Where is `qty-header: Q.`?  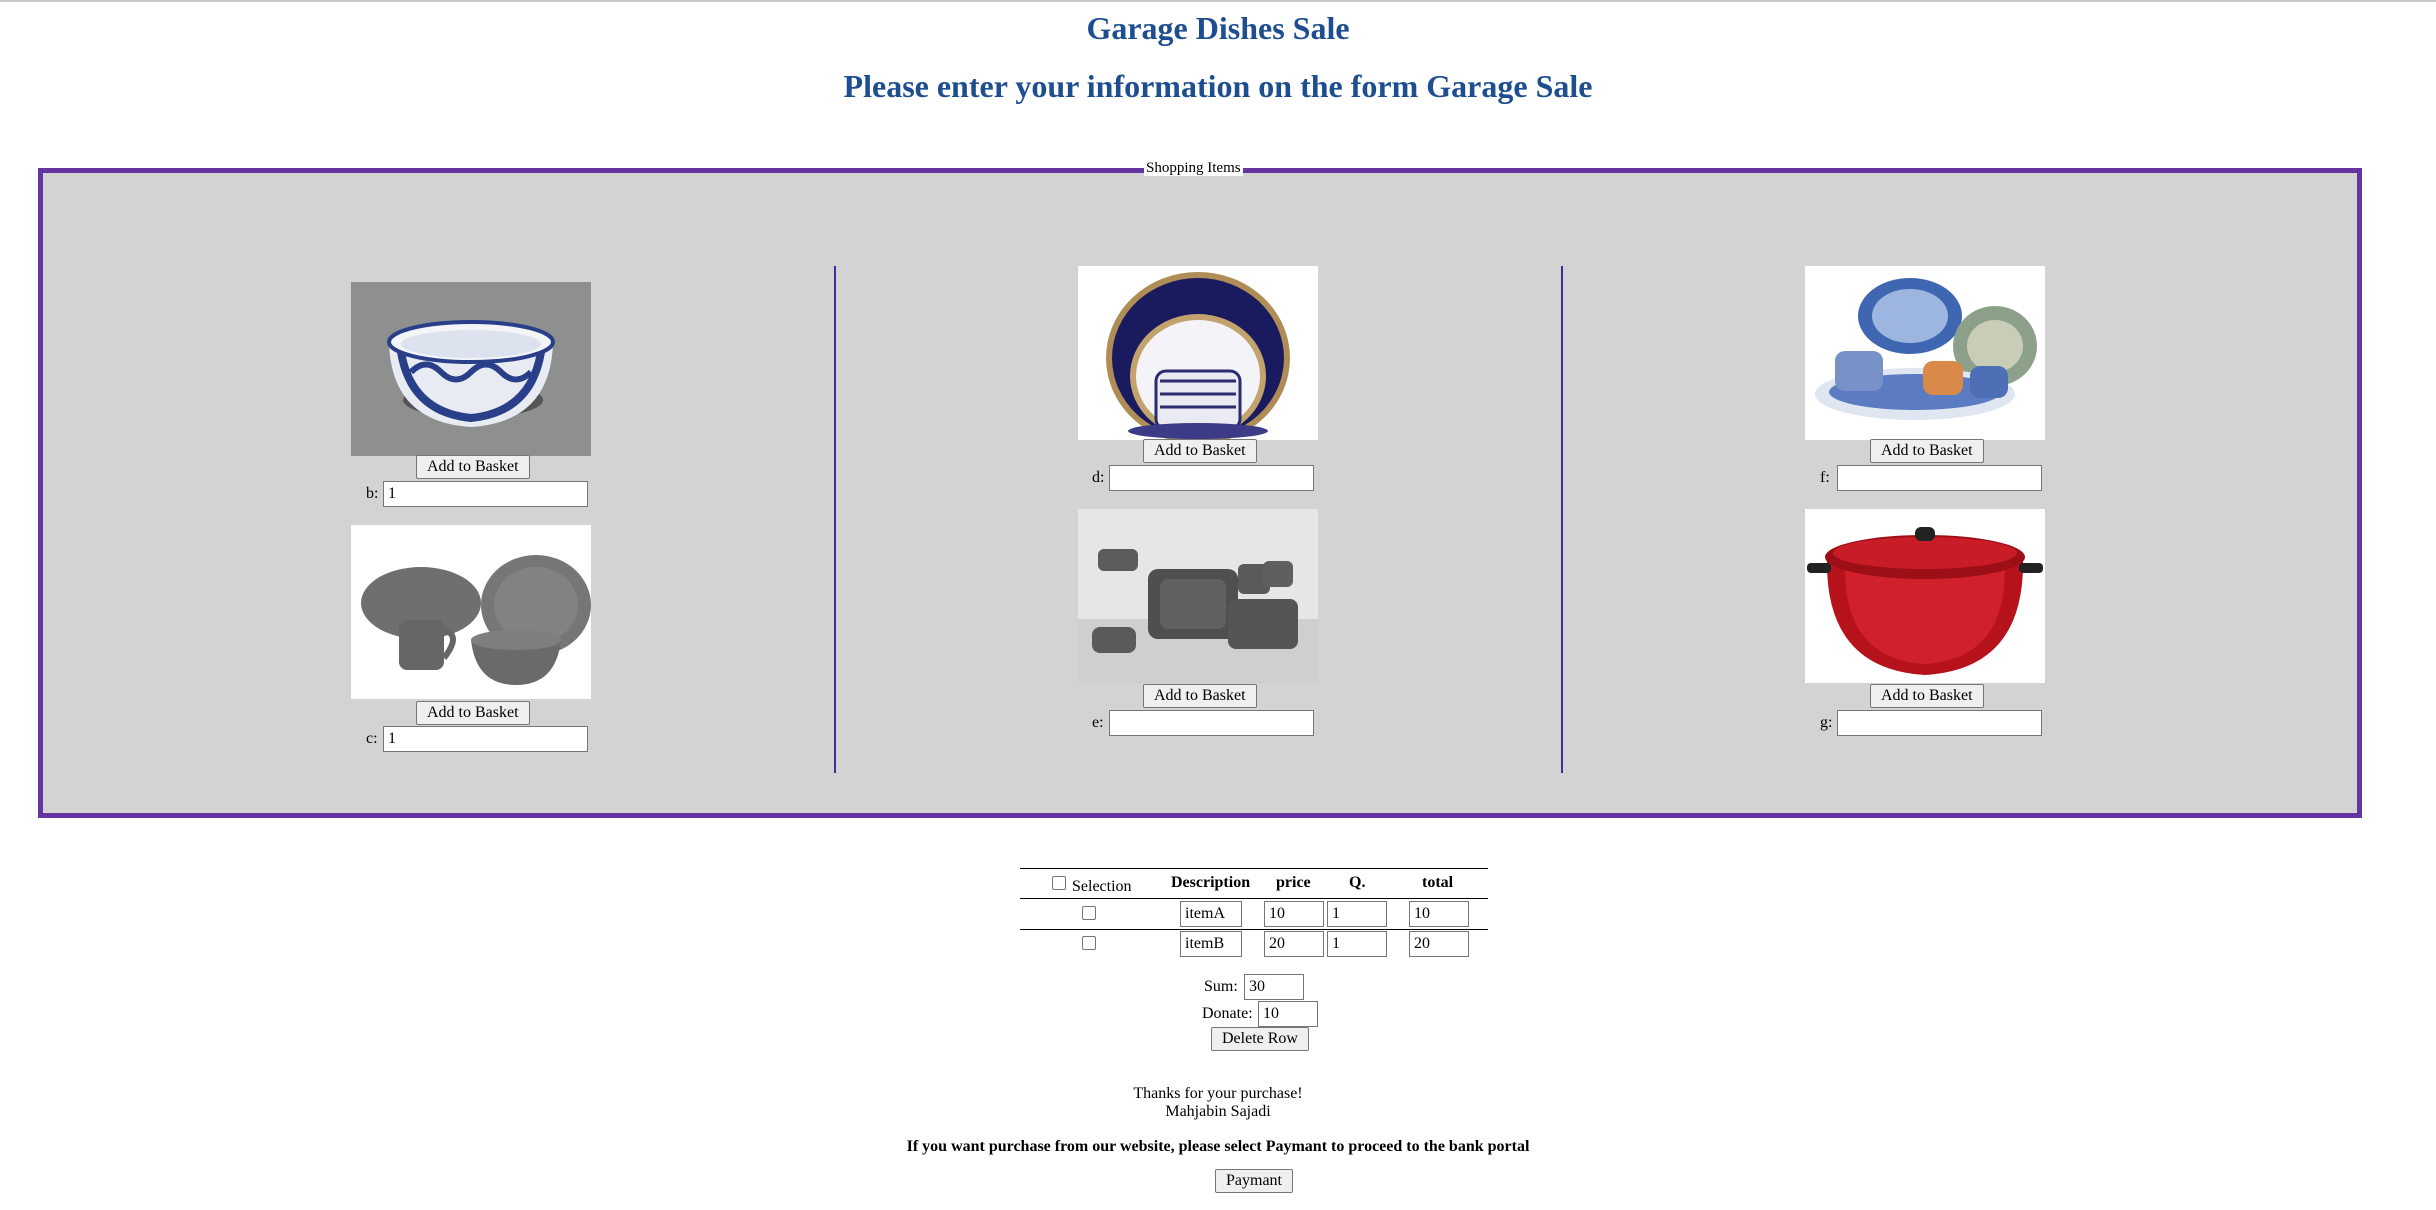 qty-header: Q. is located at coordinates (1357, 882).